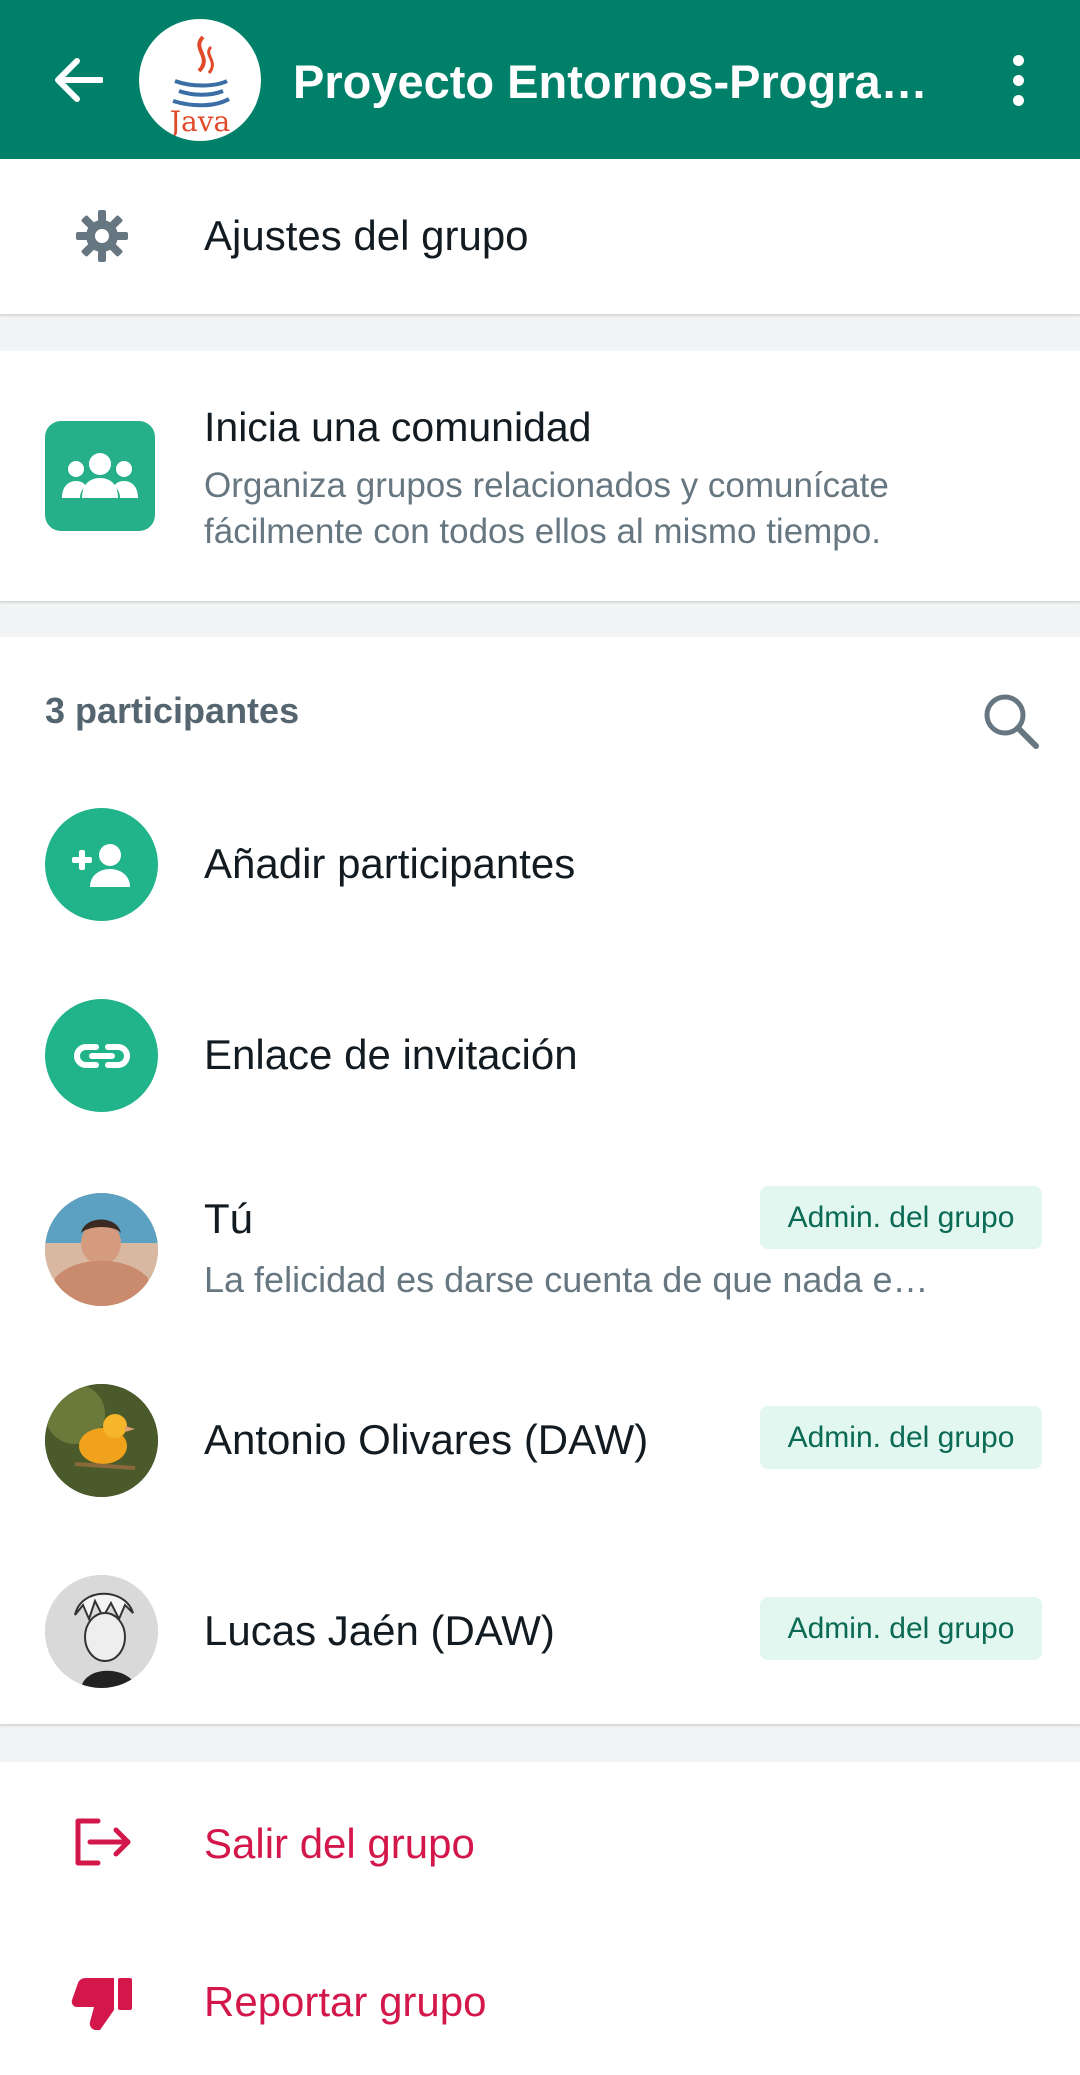 This screenshot has width=1080, height=2075. I want to click on user-photo-icon, so click(101, 1249).